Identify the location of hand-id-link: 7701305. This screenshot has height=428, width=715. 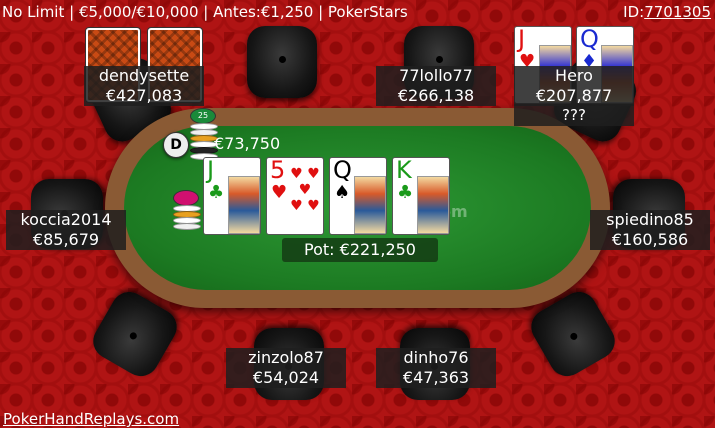
(677, 12).